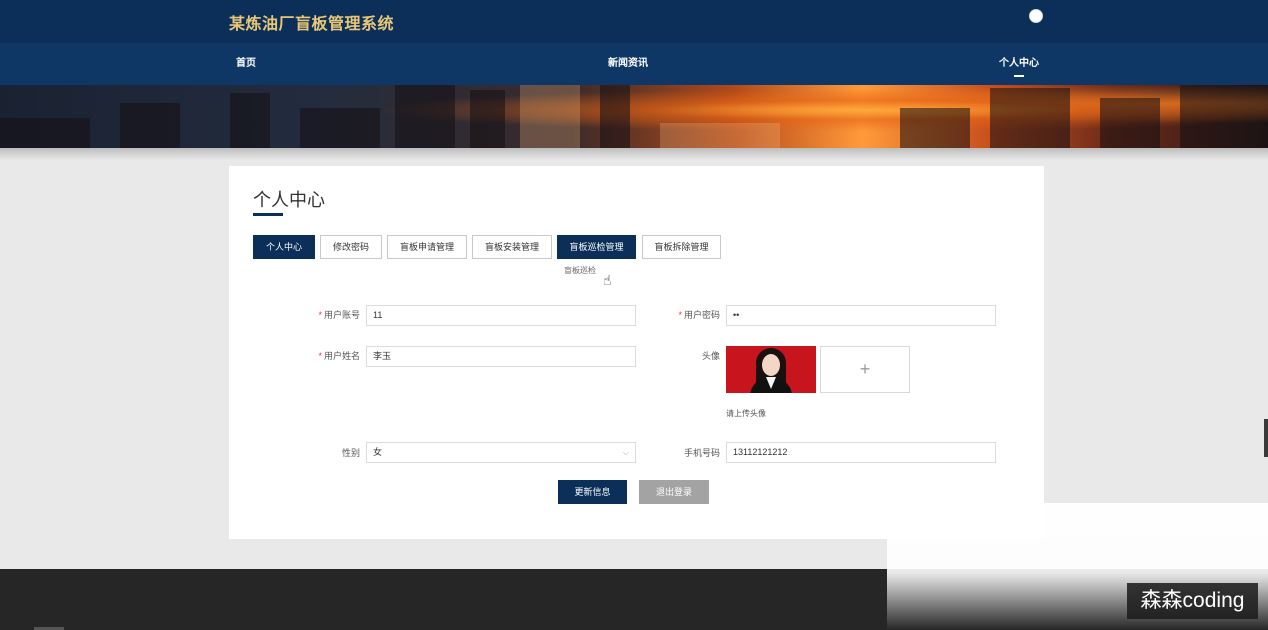 Image resolution: width=1268 pixels, height=630 pixels. Describe the element at coordinates (427, 247) in the screenshot. I see `tab-blind-plate-application: 盲板申请管理` at that location.